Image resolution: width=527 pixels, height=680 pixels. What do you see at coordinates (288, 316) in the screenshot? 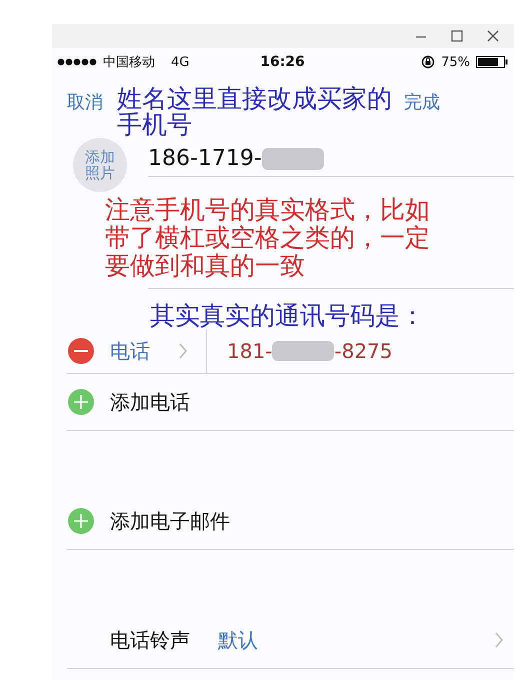
I see `annotation-text: 其实真实的通讯号码是：` at bounding box center [288, 316].